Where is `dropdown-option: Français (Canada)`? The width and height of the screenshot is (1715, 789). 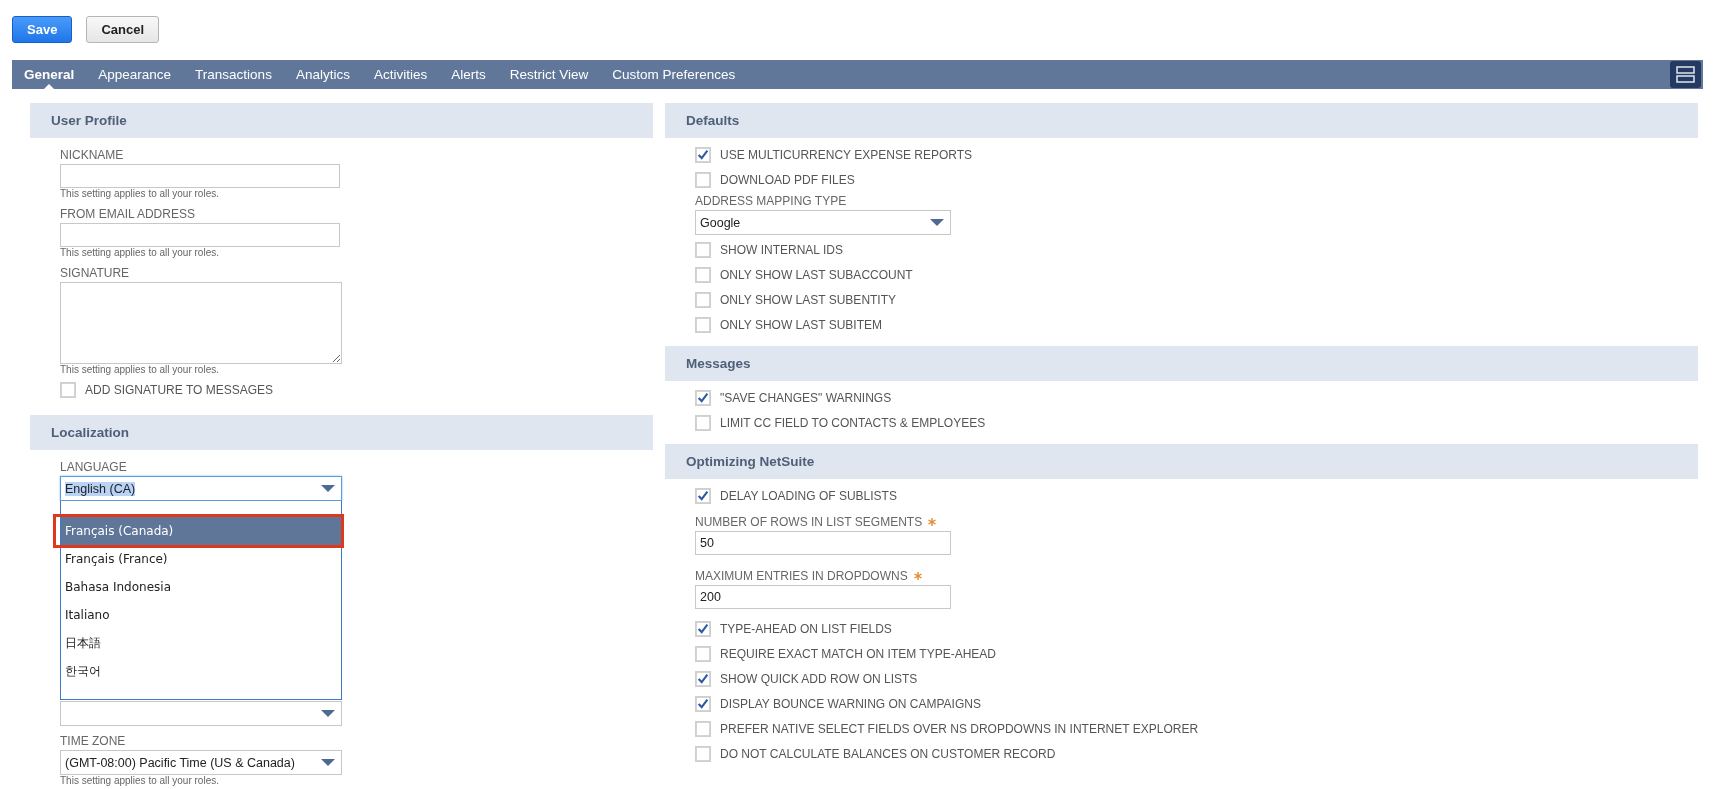
dropdown-option: Français (Canada) is located at coordinates (201, 531).